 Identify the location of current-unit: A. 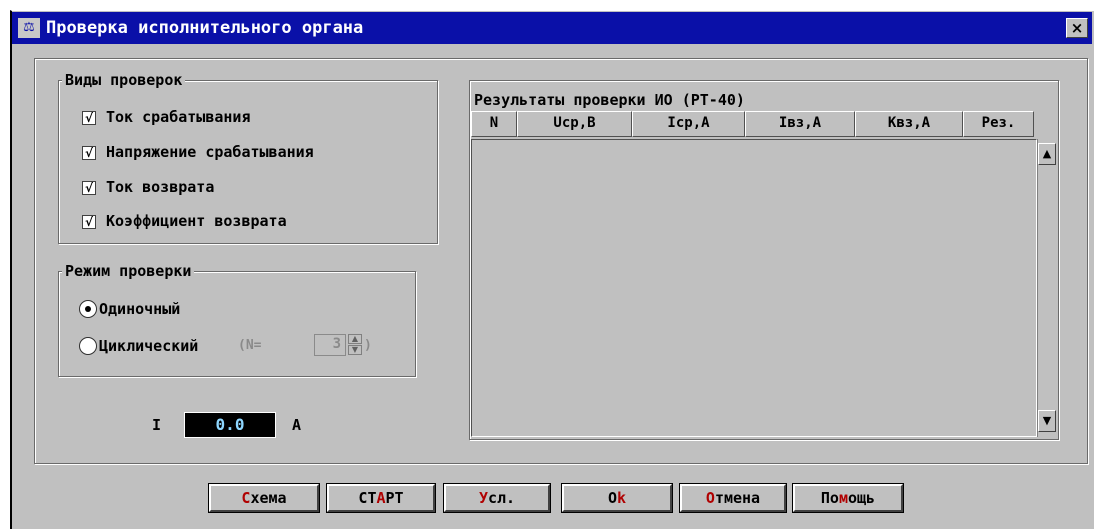
(297, 425).